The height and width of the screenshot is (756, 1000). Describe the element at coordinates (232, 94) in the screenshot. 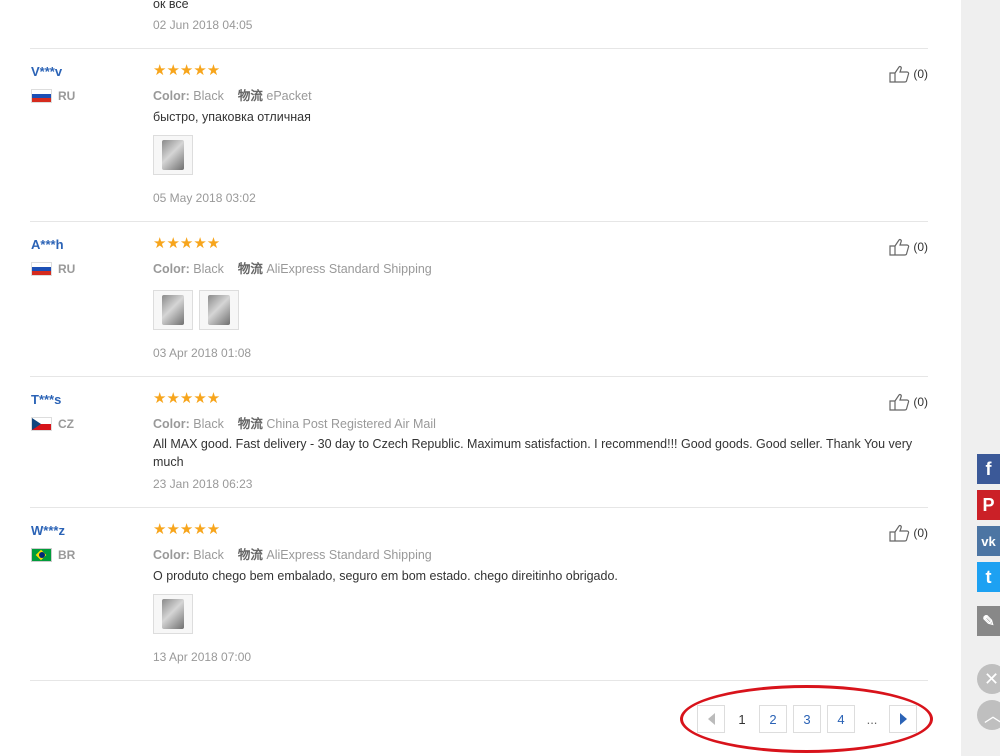

I see `review-attributes: Color: Black 物流 ePacket` at that location.